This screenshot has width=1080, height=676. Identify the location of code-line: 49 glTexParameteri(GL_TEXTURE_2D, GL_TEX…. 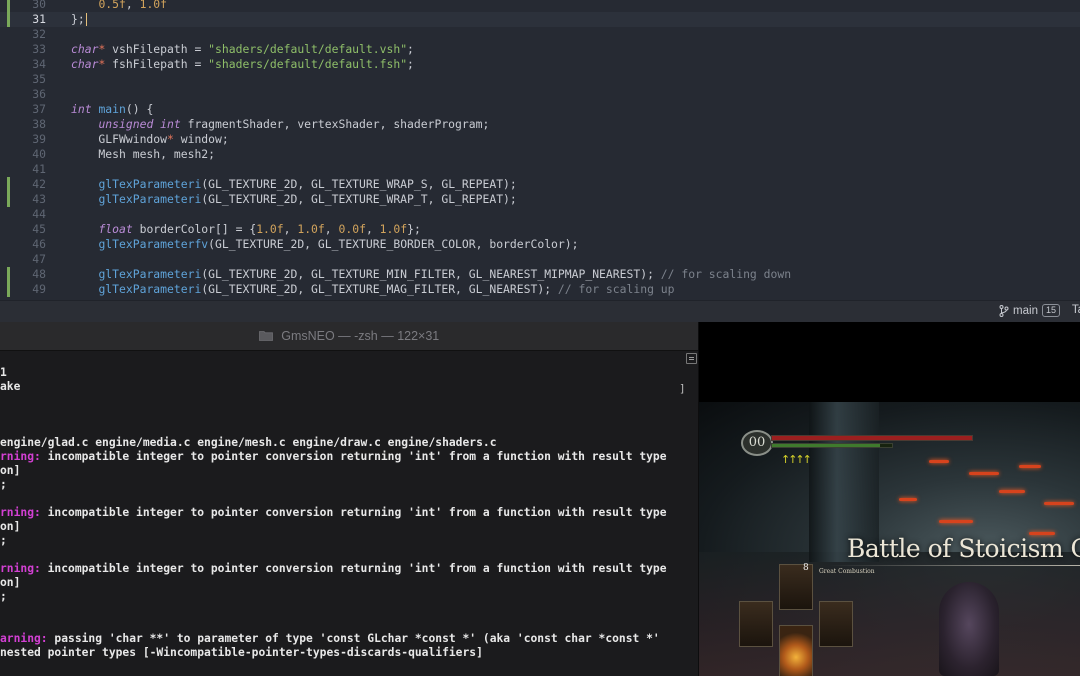
(540, 289).